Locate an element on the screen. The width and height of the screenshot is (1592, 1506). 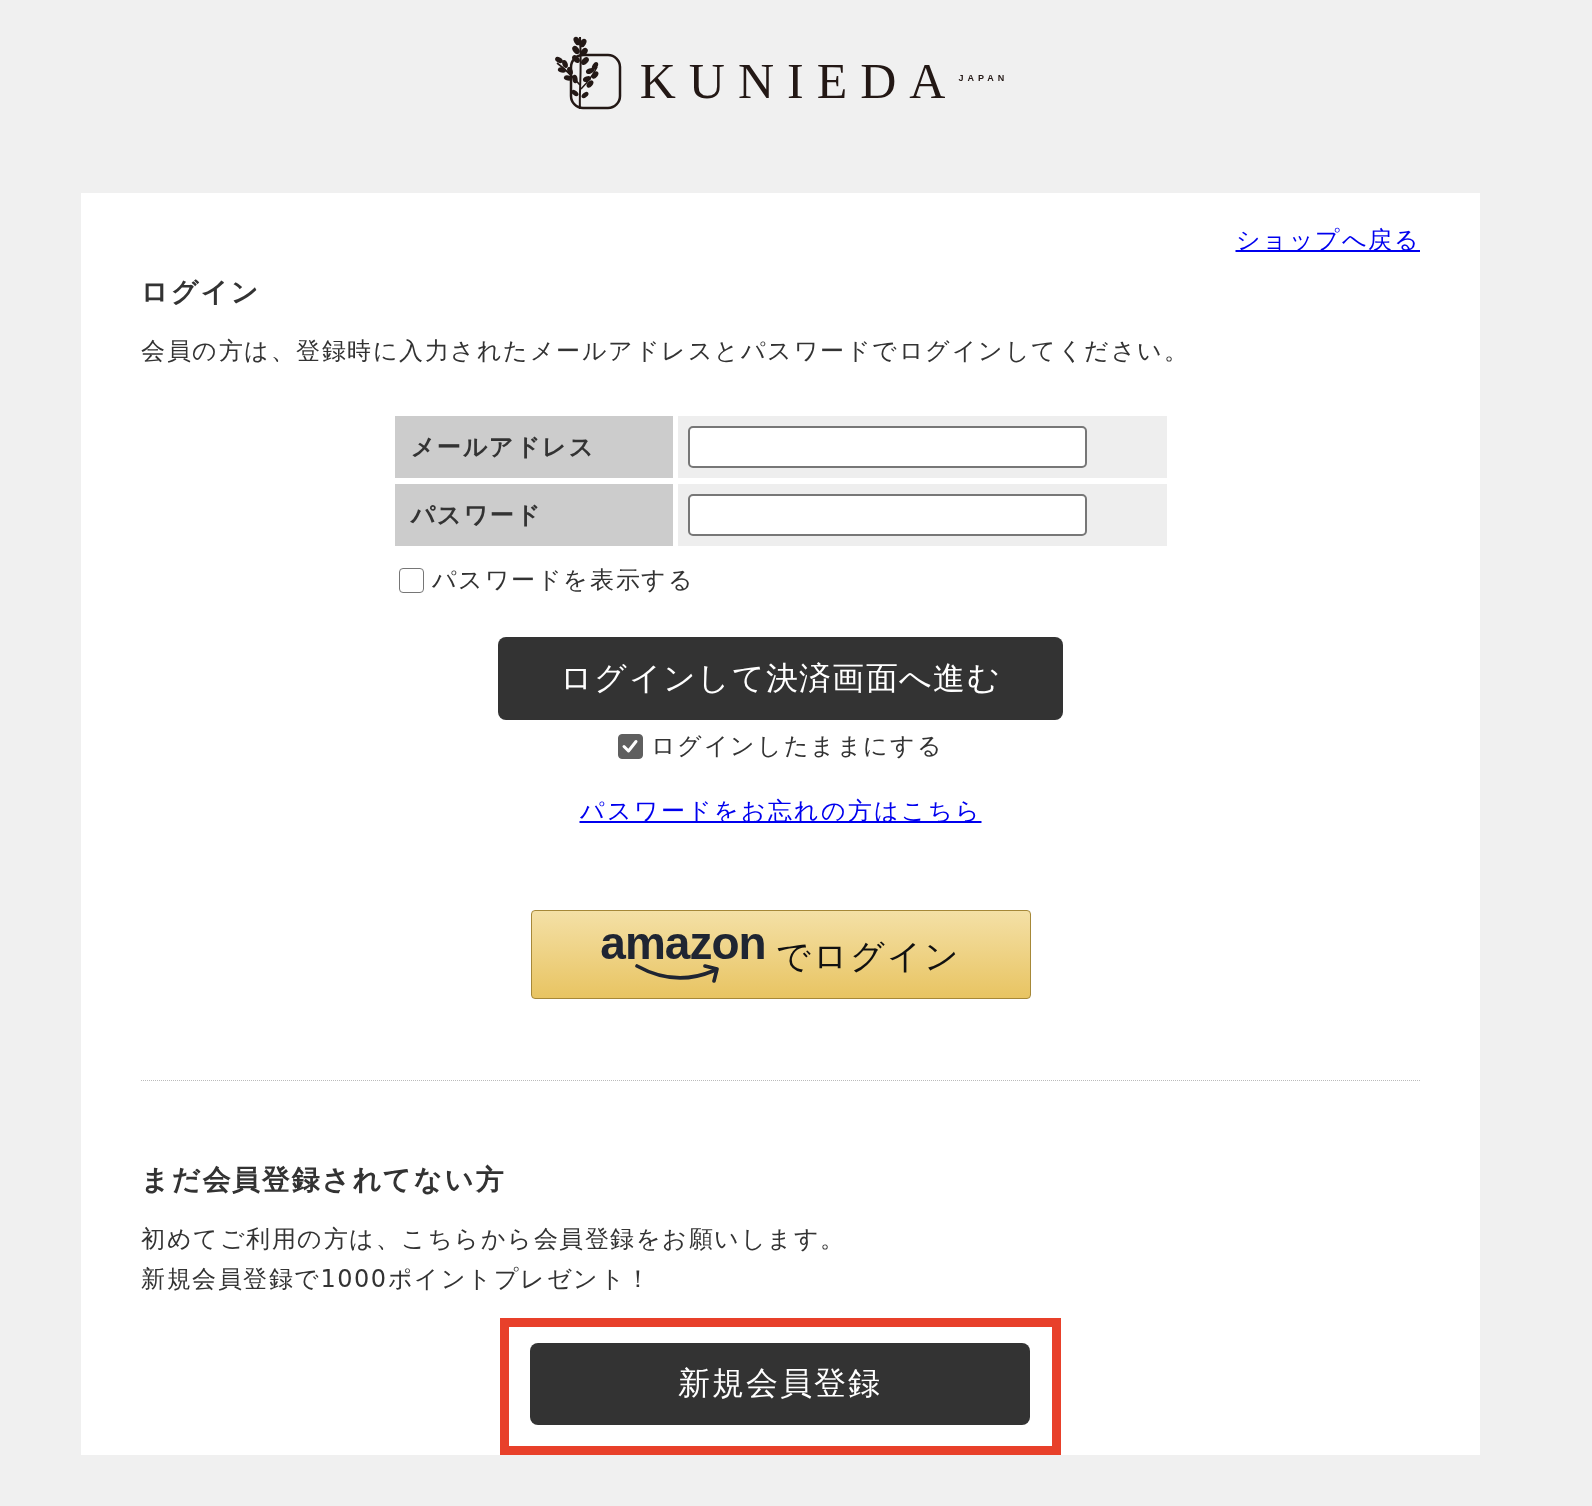
checkbox-label: ログインしたままにする is located at coordinates (797, 746).